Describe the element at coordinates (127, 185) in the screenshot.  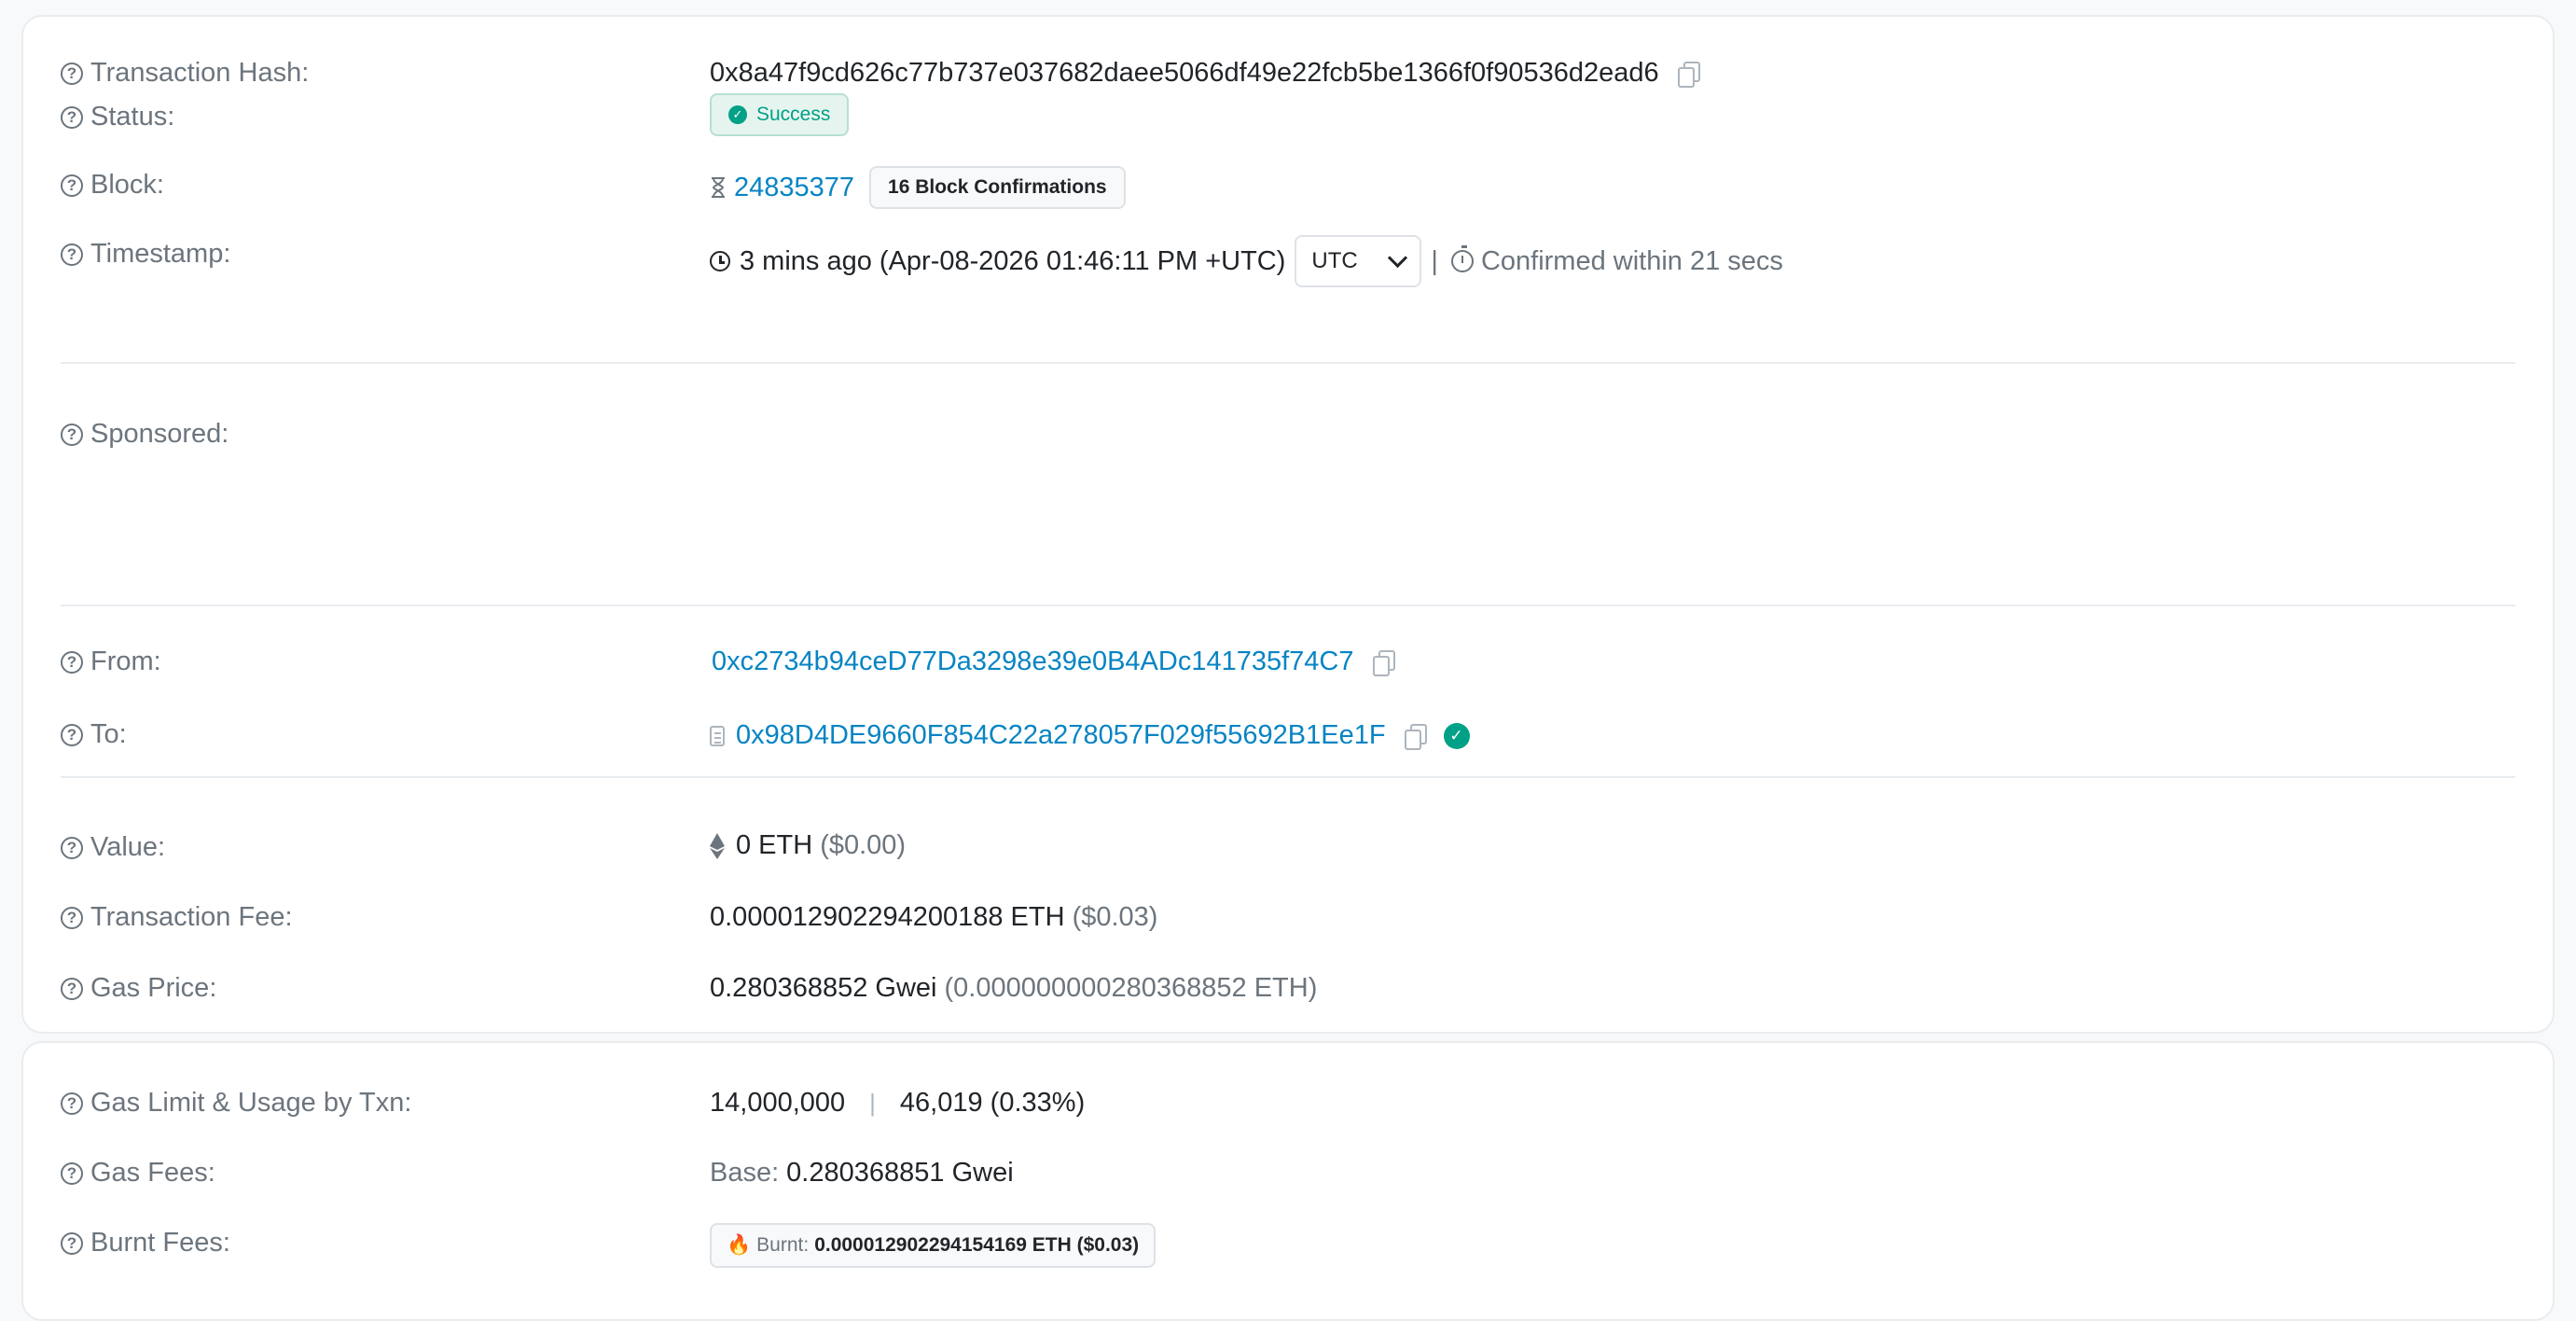
I see `block-label-text: Block:` at that location.